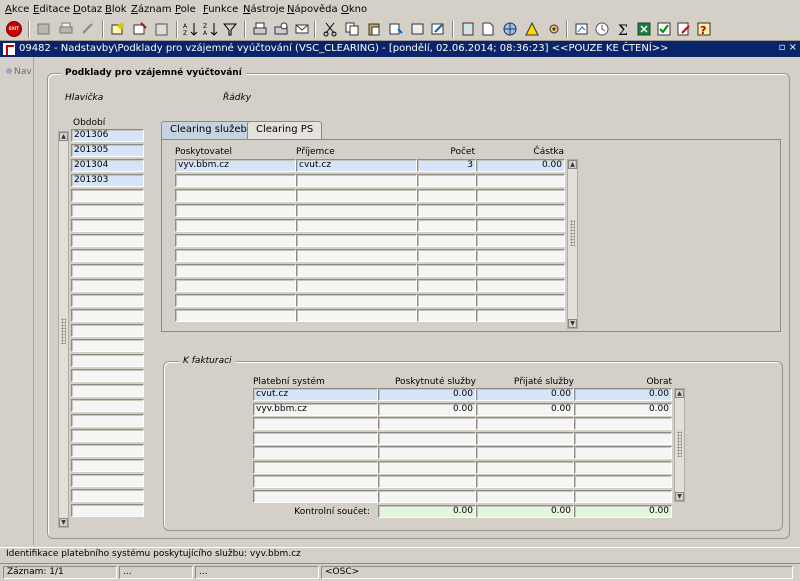 This screenshot has height=581, width=800. I want to click on edit-icon, so click(438, 29).